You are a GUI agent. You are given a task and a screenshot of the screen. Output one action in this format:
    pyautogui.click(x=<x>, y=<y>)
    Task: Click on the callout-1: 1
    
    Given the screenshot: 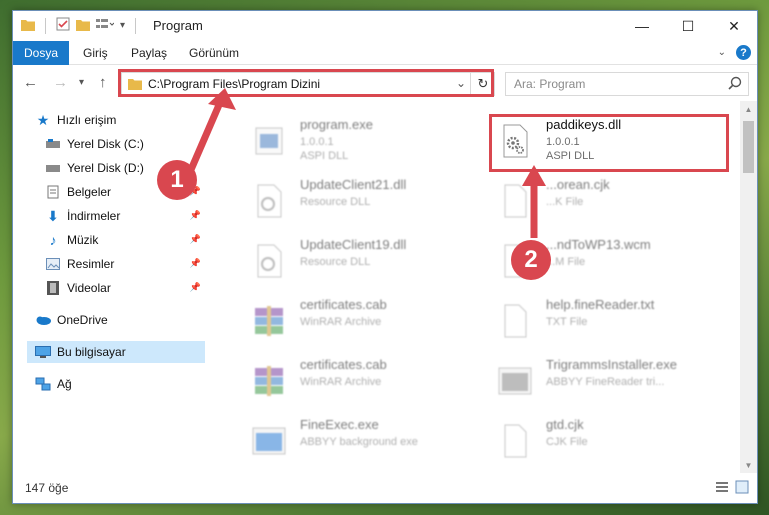 What is the action you would take?
    pyautogui.click(x=177, y=180)
    